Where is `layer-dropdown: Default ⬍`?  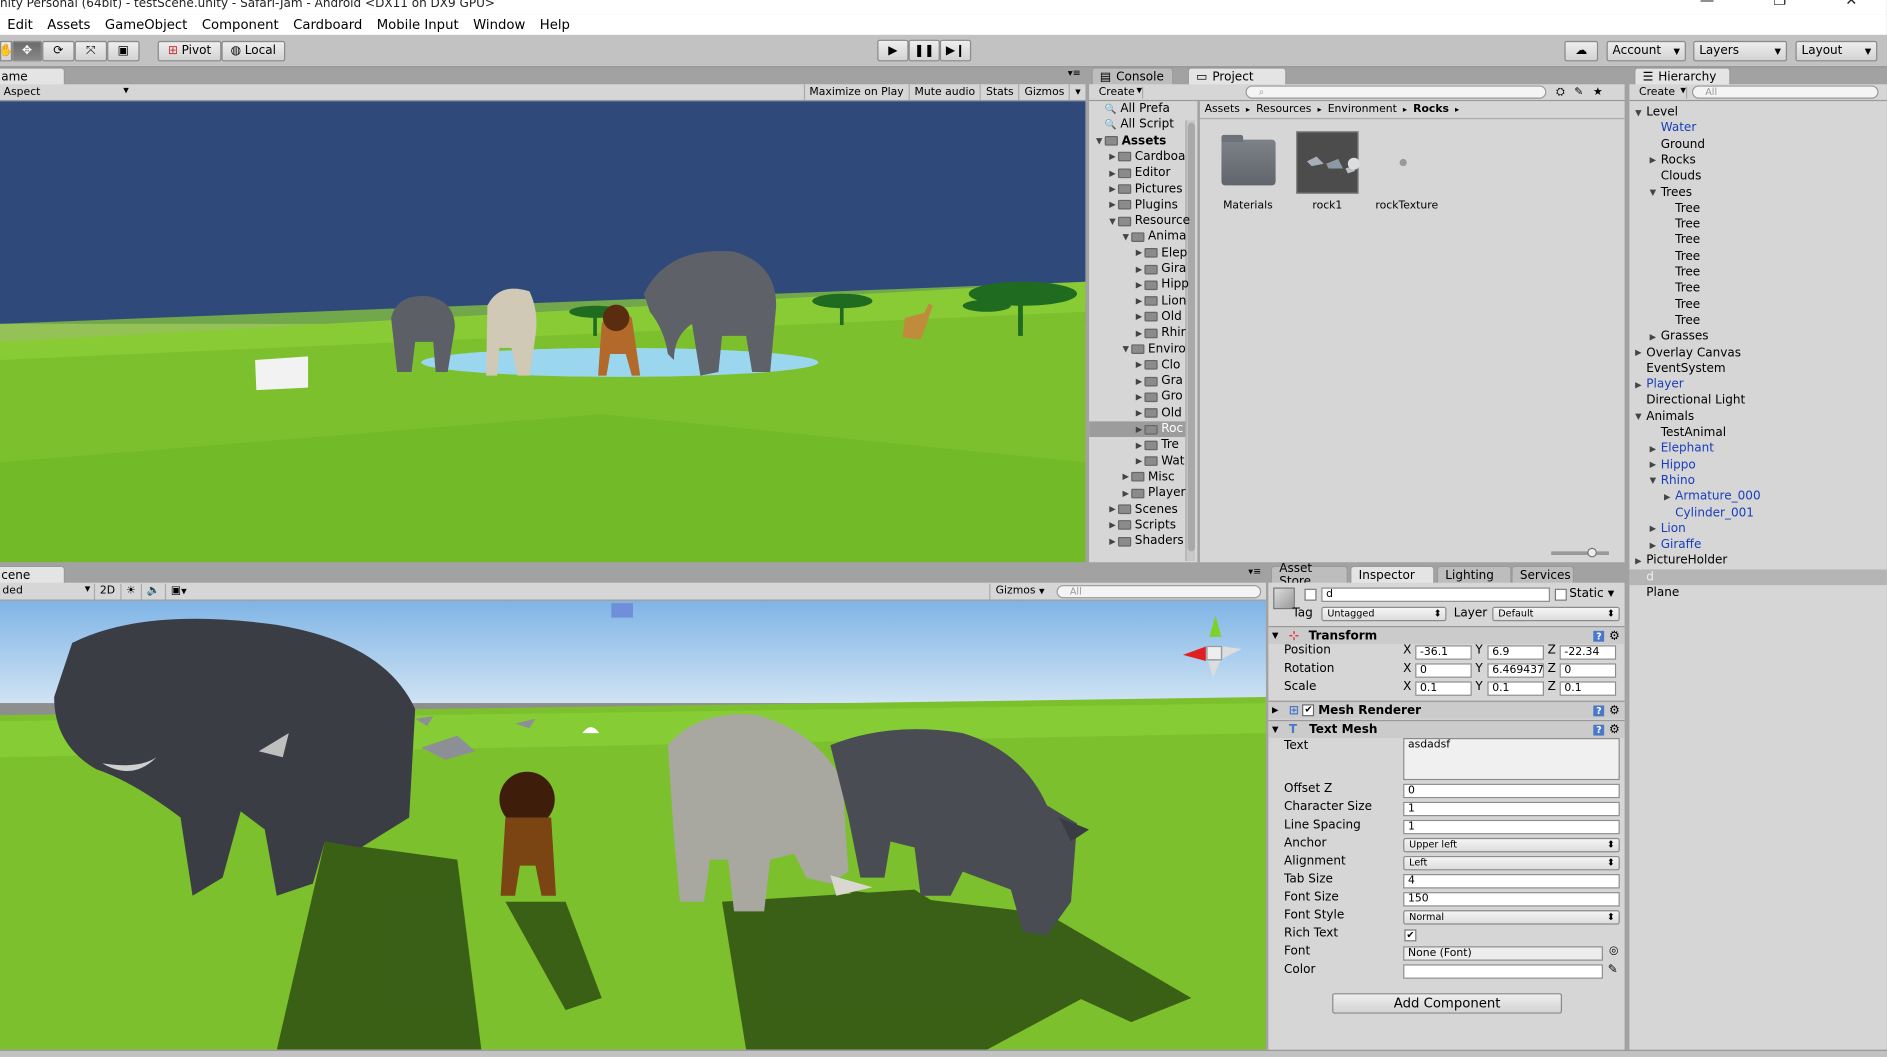
layer-dropdown: Default ⬍ is located at coordinates (1556, 614).